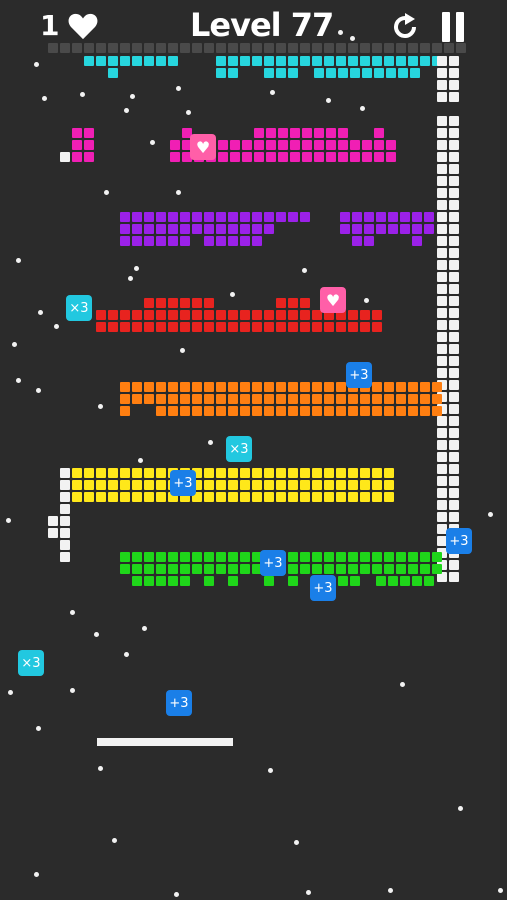  What do you see at coordinates (453, 27) in the screenshot?
I see `pause-button` at bounding box center [453, 27].